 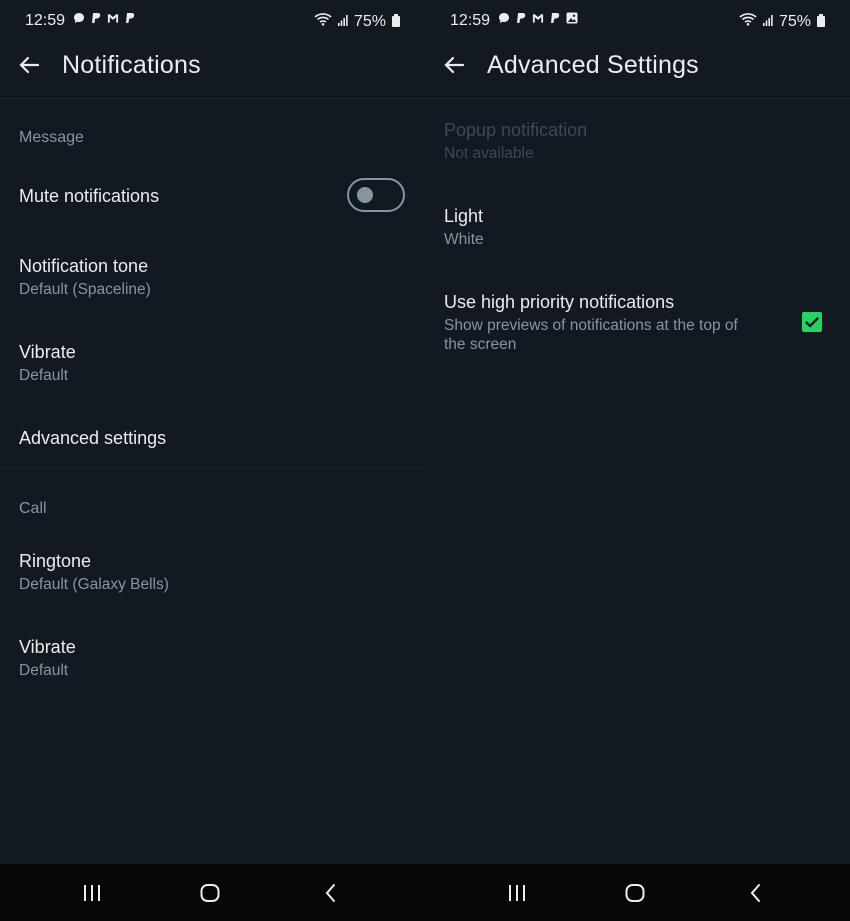 What do you see at coordinates (212, 439) in the screenshot?
I see `advanced-settings-item: Advanced settings` at bounding box center [212, 439].